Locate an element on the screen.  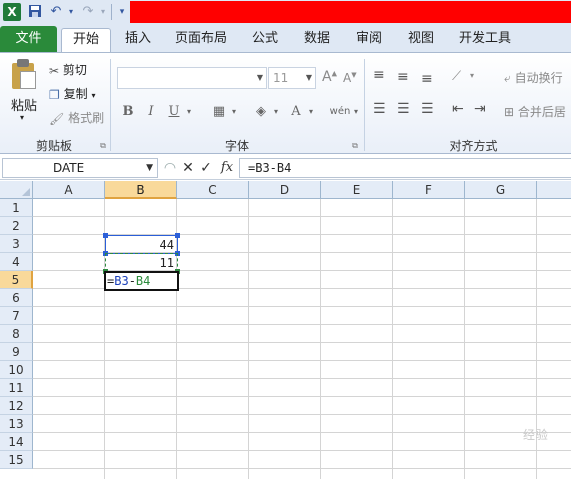
row-header-5: 5 is located at coordinates (16, 280).